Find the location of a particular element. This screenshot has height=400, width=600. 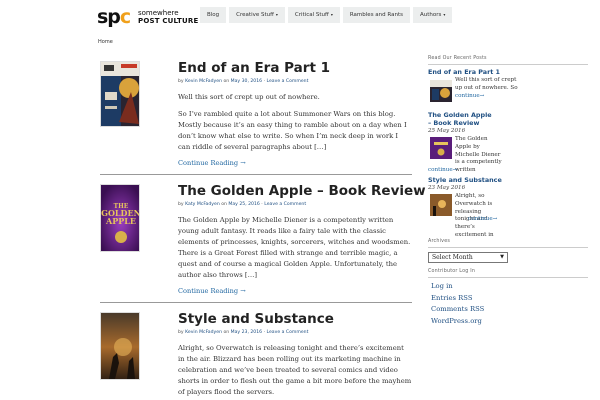

chevron-down-icon: ▼ is located at coordinates (502, 257).